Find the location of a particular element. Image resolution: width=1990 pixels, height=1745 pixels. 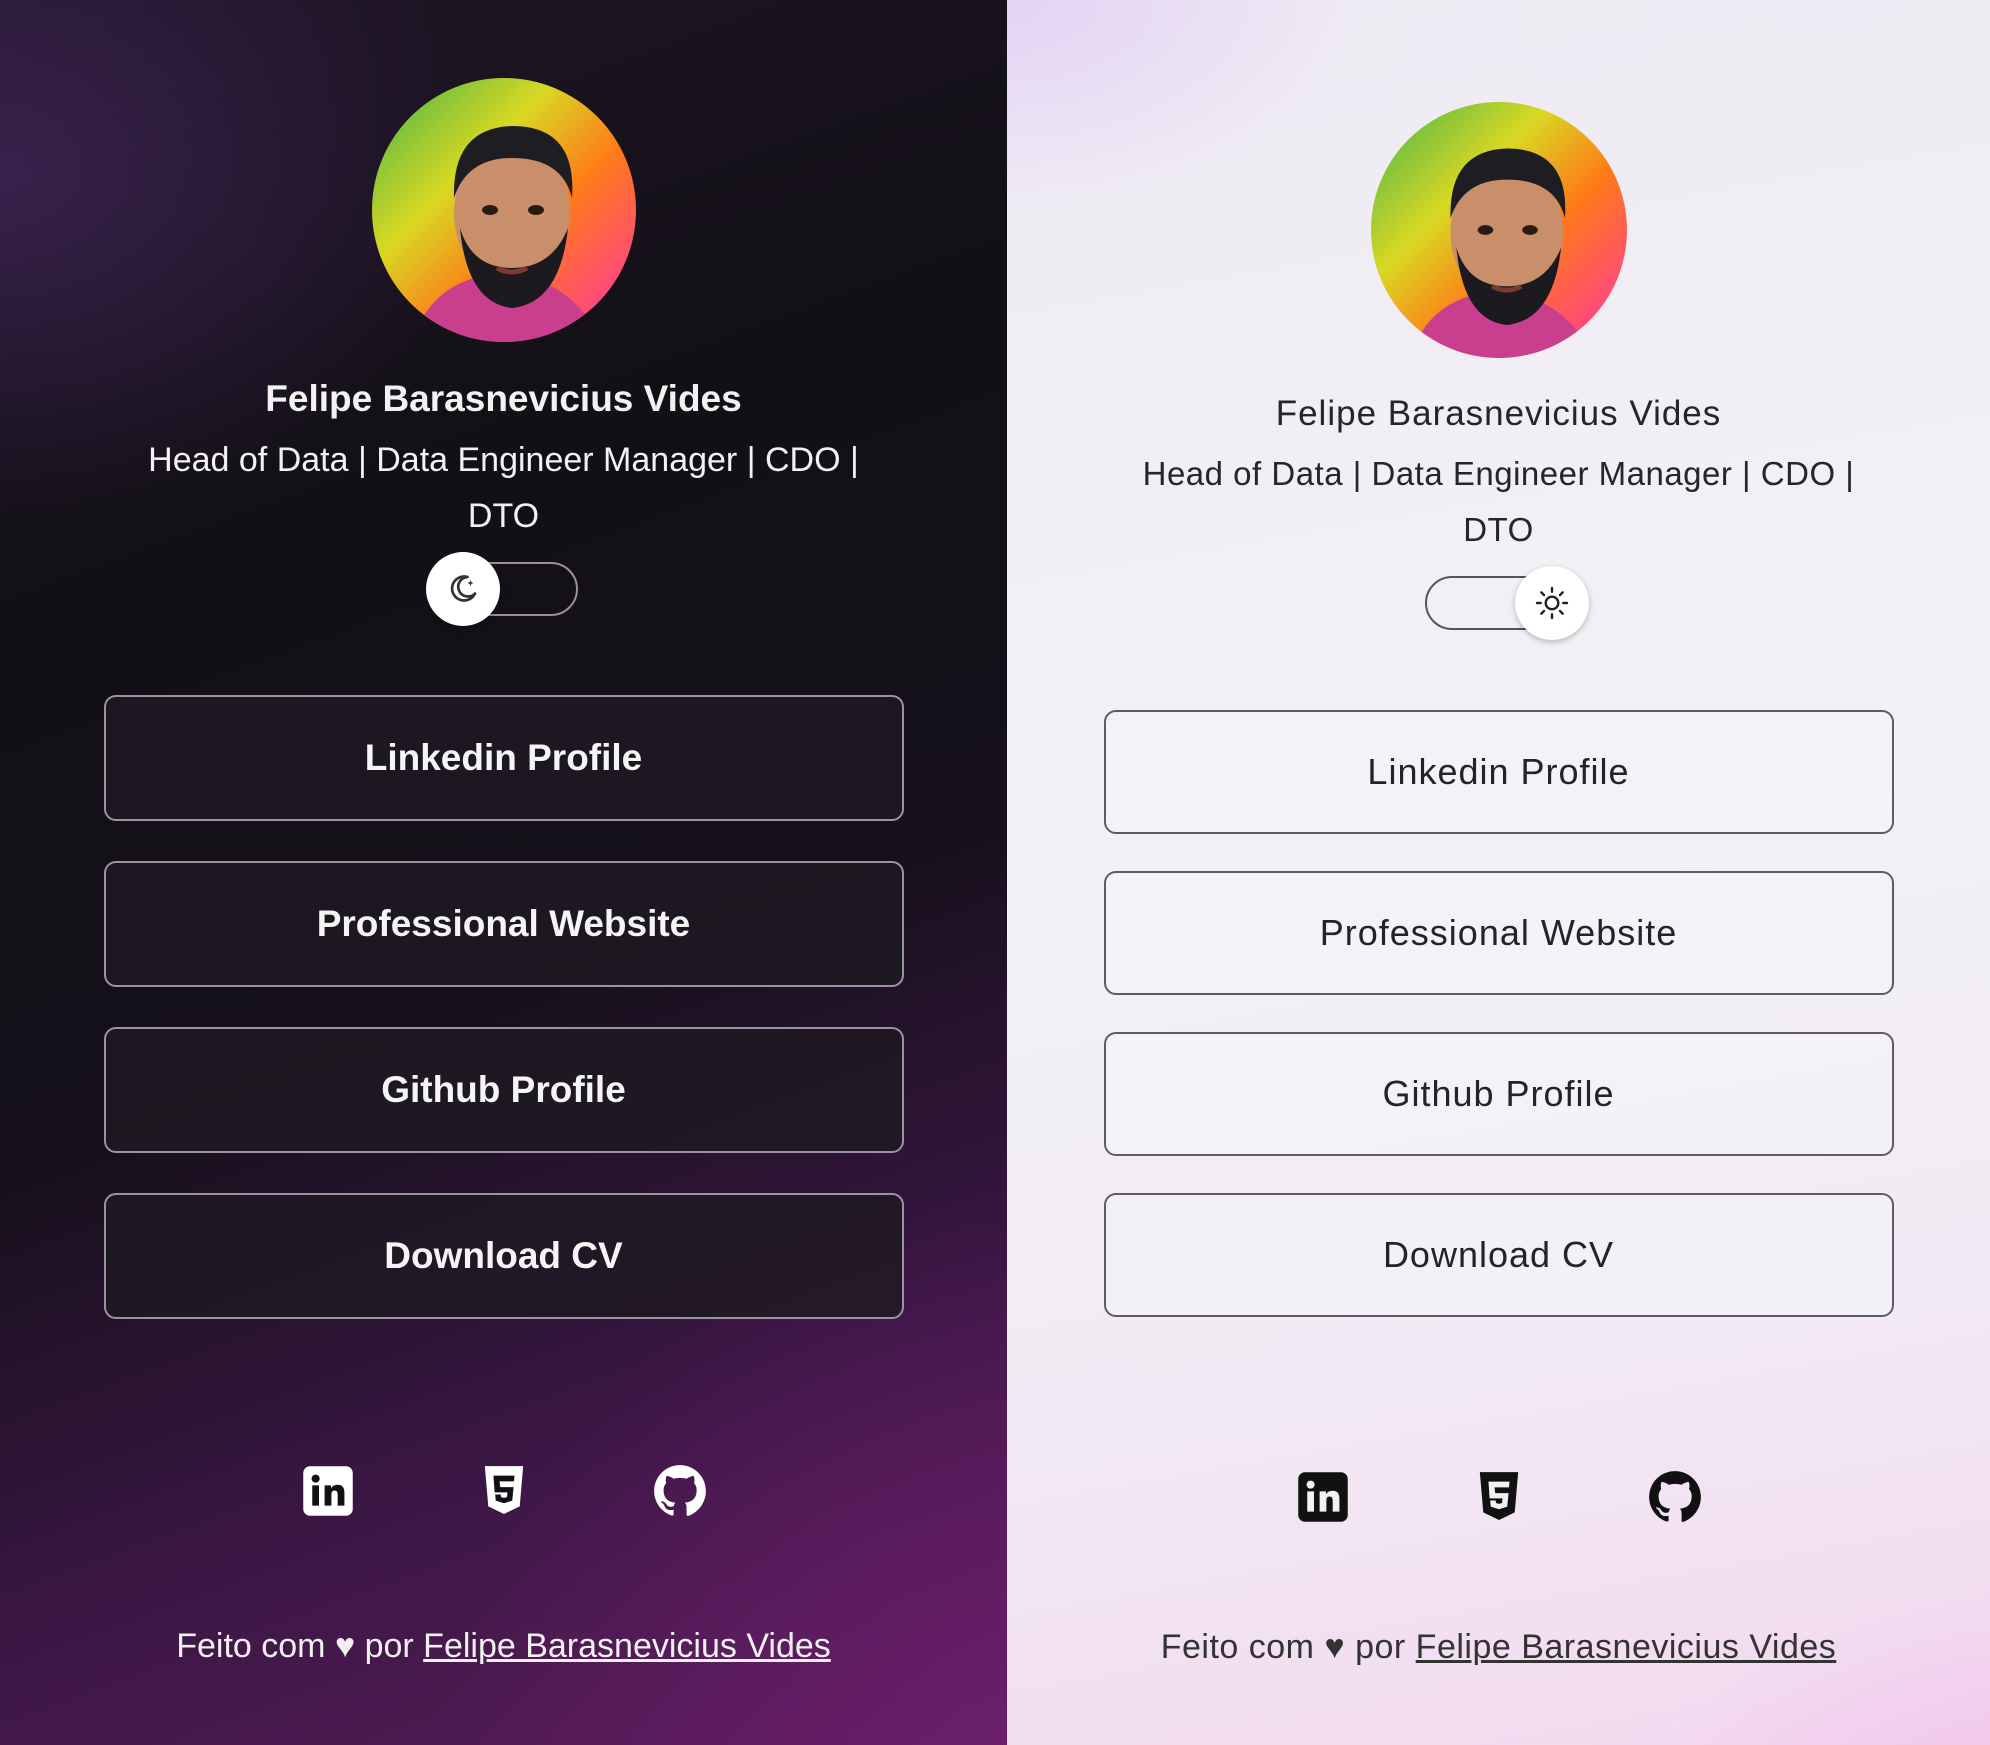

moon-icon is located at coordinates (463, 588).